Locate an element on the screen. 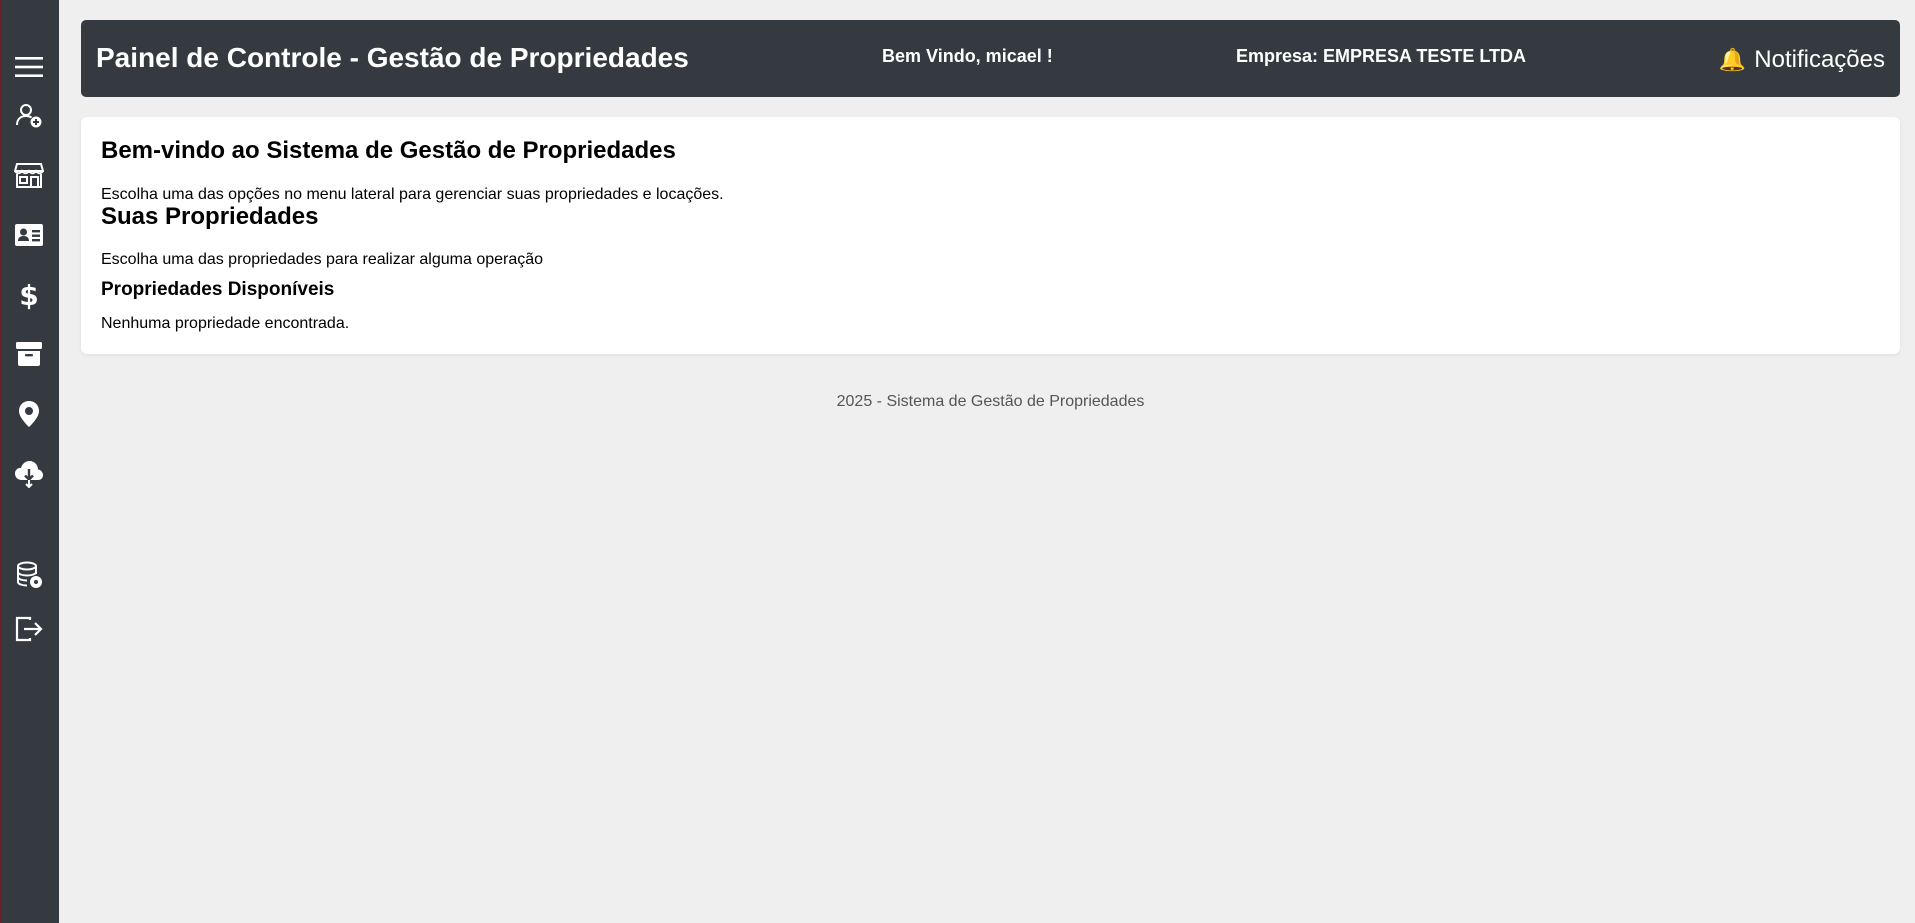 Image resolution: width=1915 pixels, height=923 pixels. logout-icon is located at coordinates (29, 629).